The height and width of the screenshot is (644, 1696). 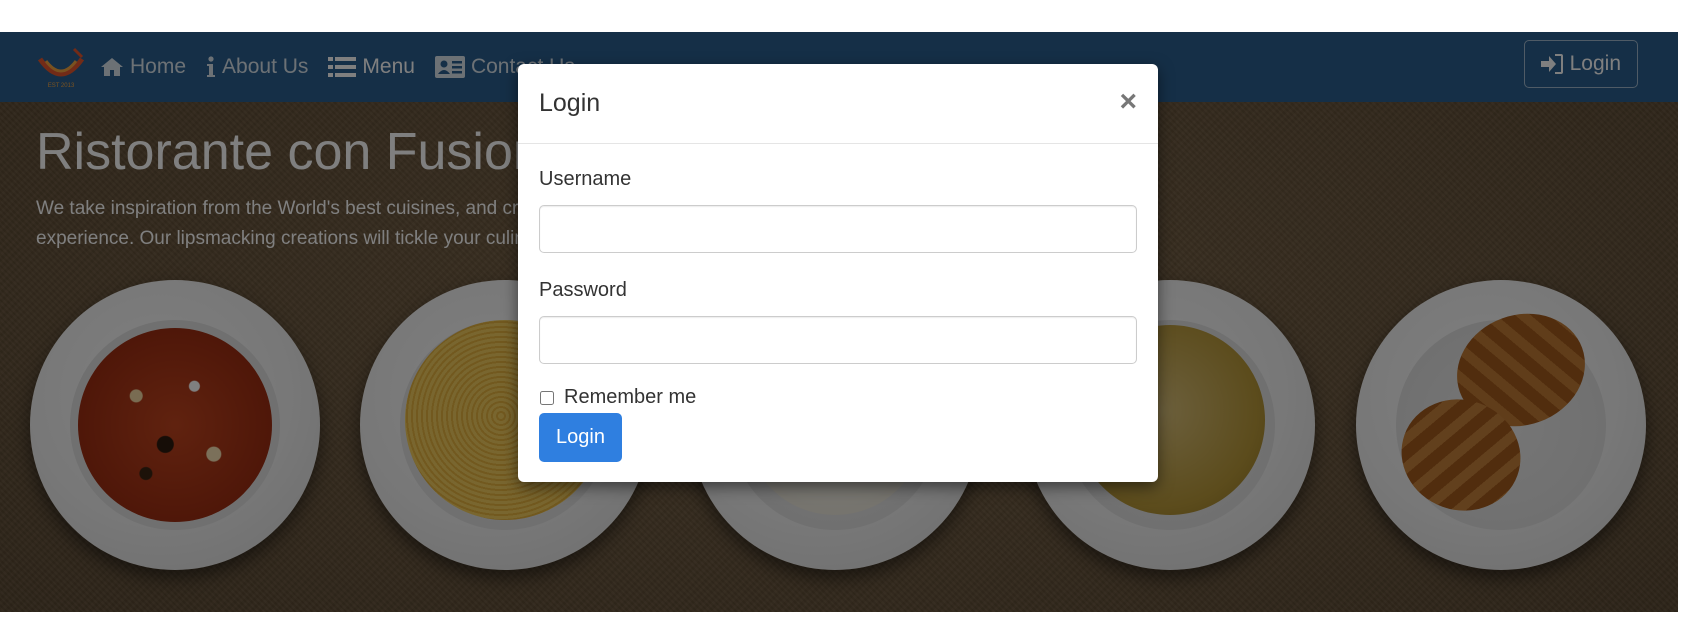 I want to click on login-submit-button: Login, so click(x=580, y=437).